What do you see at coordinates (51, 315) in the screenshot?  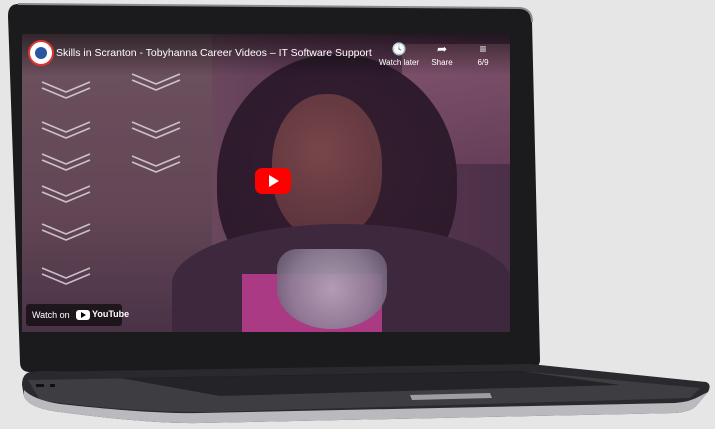 I see `watch-on-label: Watch on` at bounding box center [51, 315].